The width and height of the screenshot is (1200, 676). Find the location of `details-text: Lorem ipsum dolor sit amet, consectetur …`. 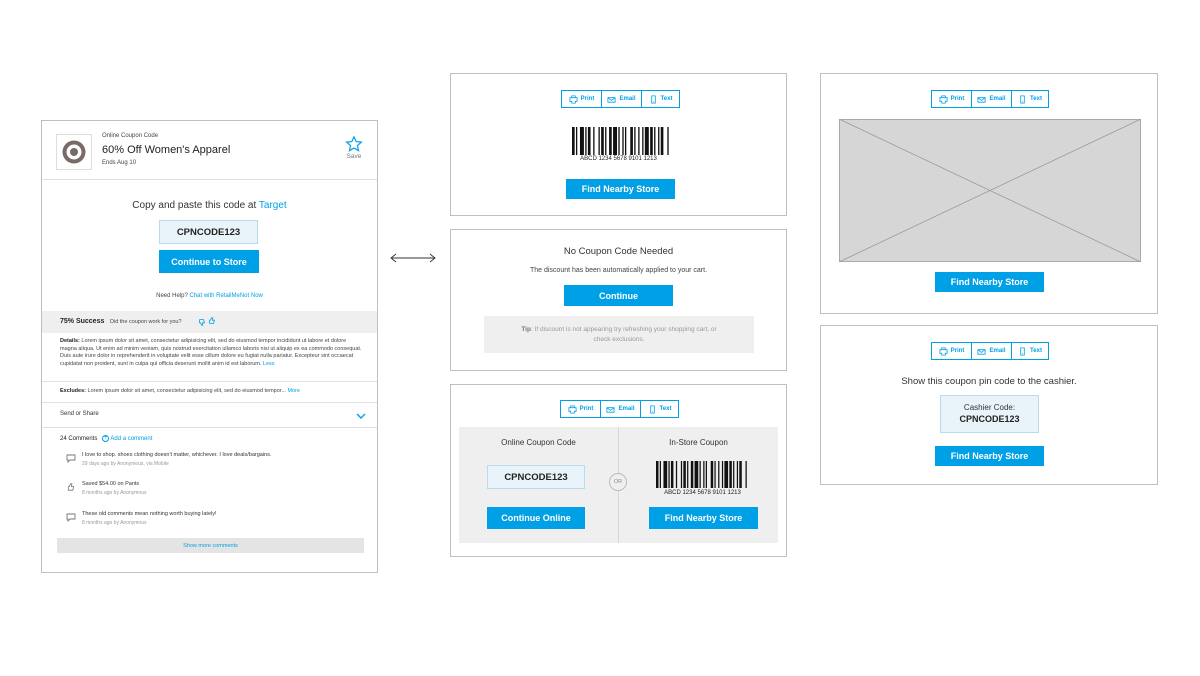

details-text: Lorem ipsum dolor sit amet, consectetur … is located at coordinates (211, 352).